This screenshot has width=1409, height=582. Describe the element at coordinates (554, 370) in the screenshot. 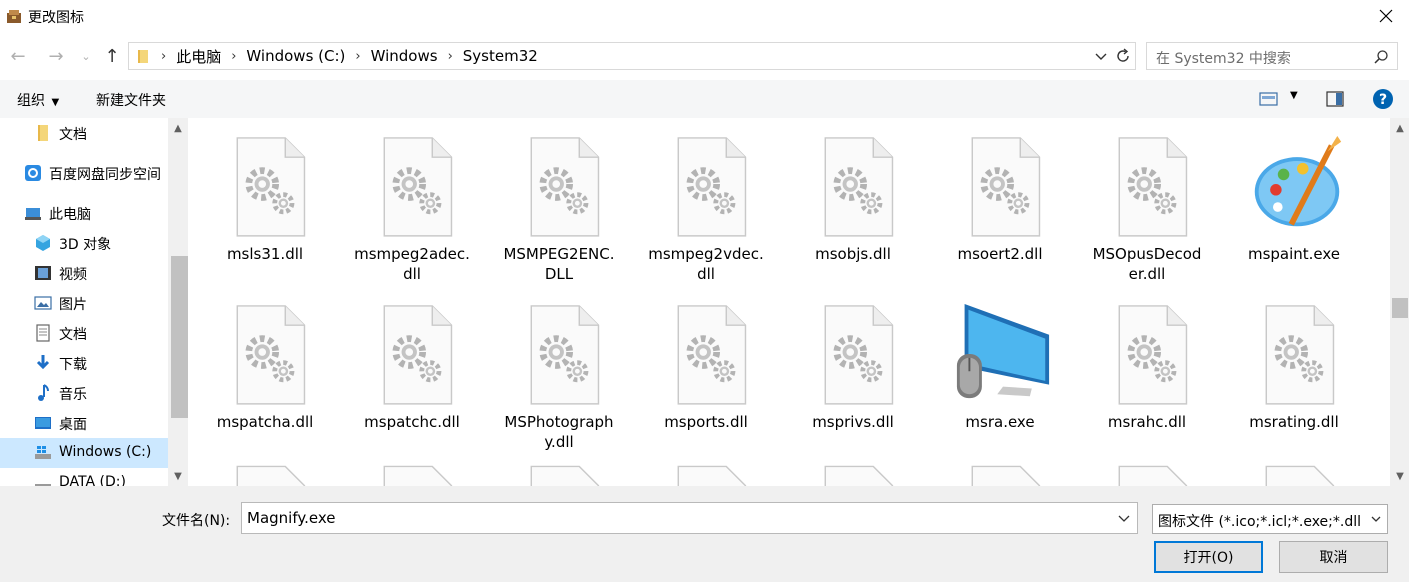

I see `file-item: MSPhotograph y.dll` at that location.